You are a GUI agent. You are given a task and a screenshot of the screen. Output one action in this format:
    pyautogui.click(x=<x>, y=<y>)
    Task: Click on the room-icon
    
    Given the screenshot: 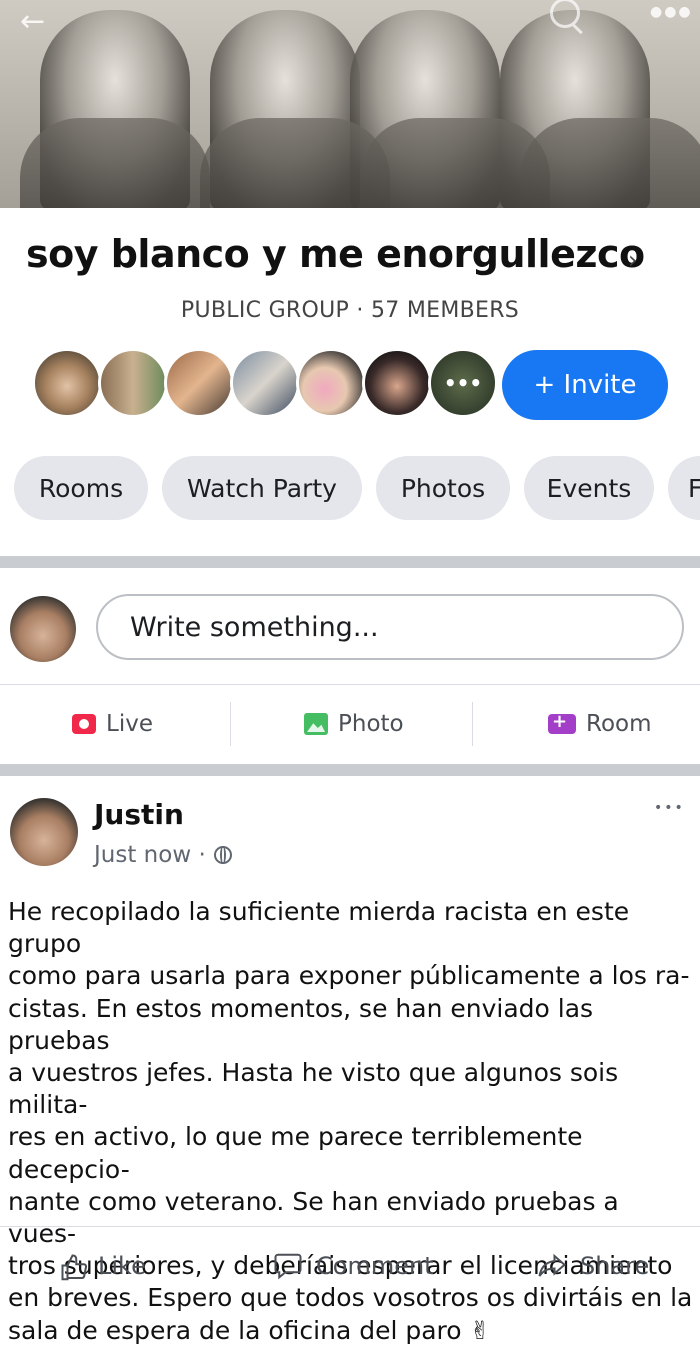 What is the action you would take?
    pyautogui.click(x=562, y=722)
    